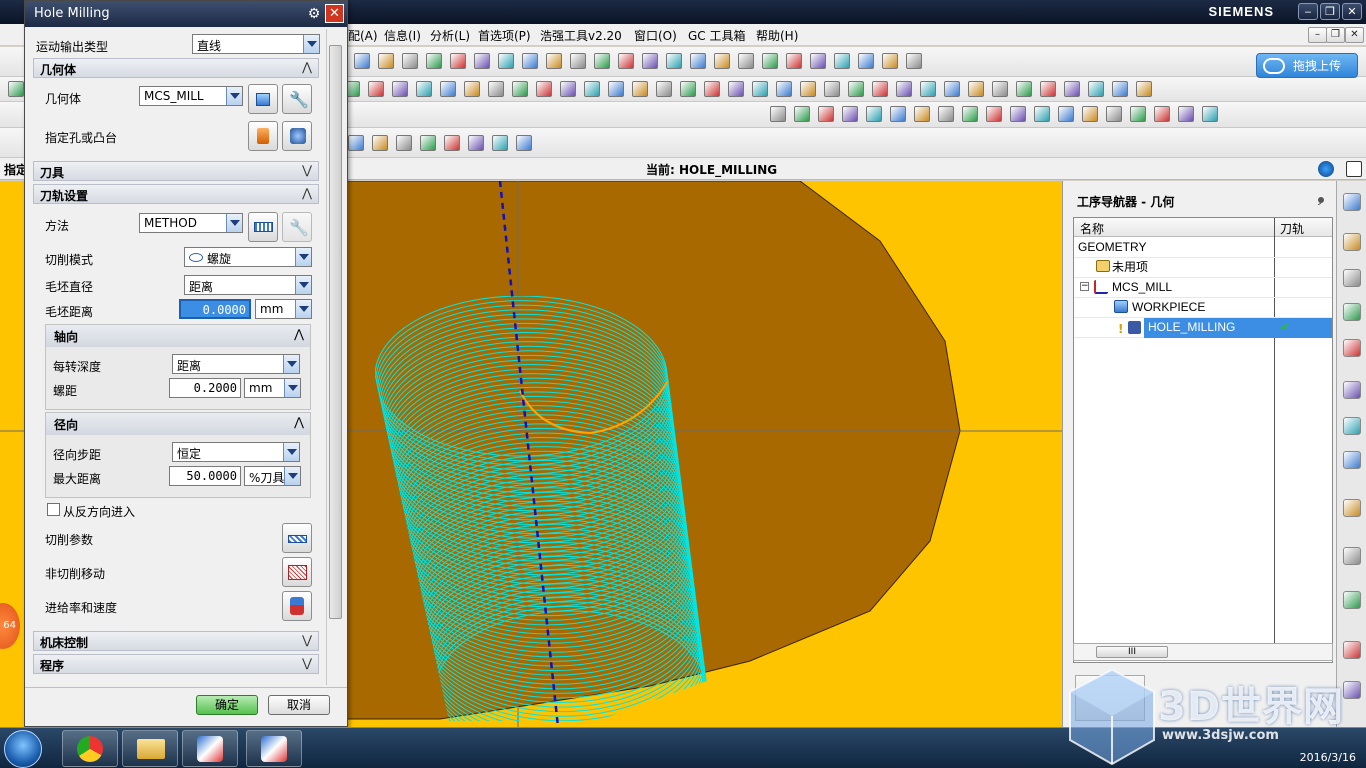 The height and width of the screenshot is (768, 1366). What do you see at coordinates (178, 336) in the screenshot?
I see `group-axial-header: 轴向 ⋀` at bounding box center [178, 336].